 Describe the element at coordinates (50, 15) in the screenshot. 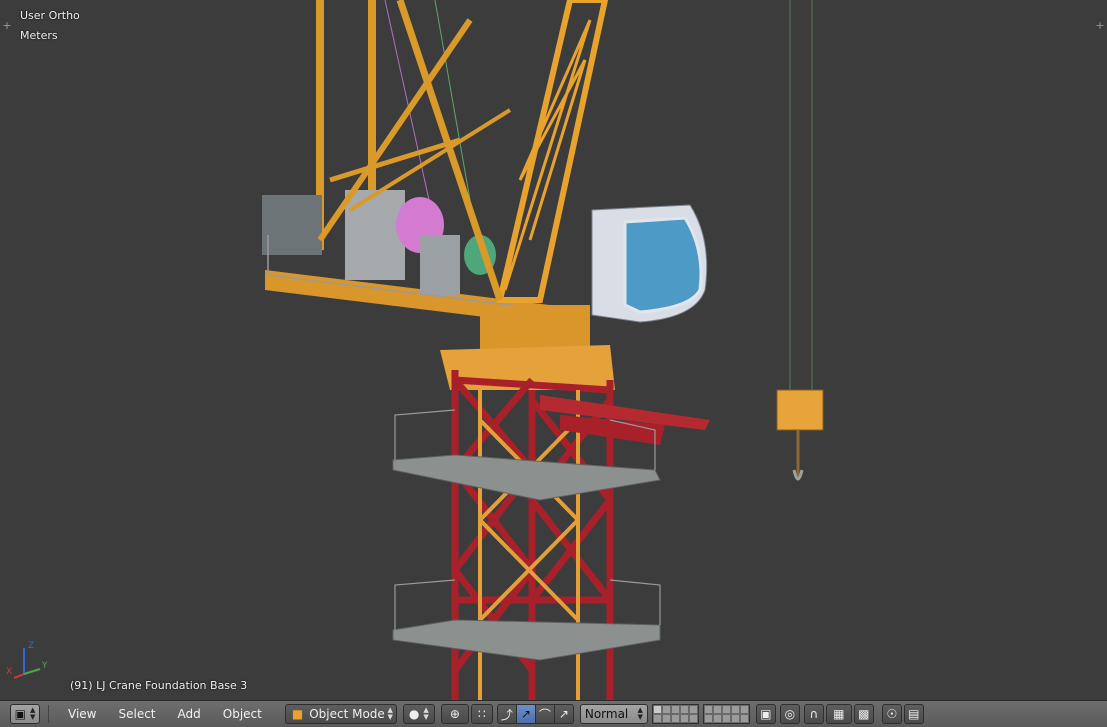

I see `view-mode-label: User Ortho` at that location.